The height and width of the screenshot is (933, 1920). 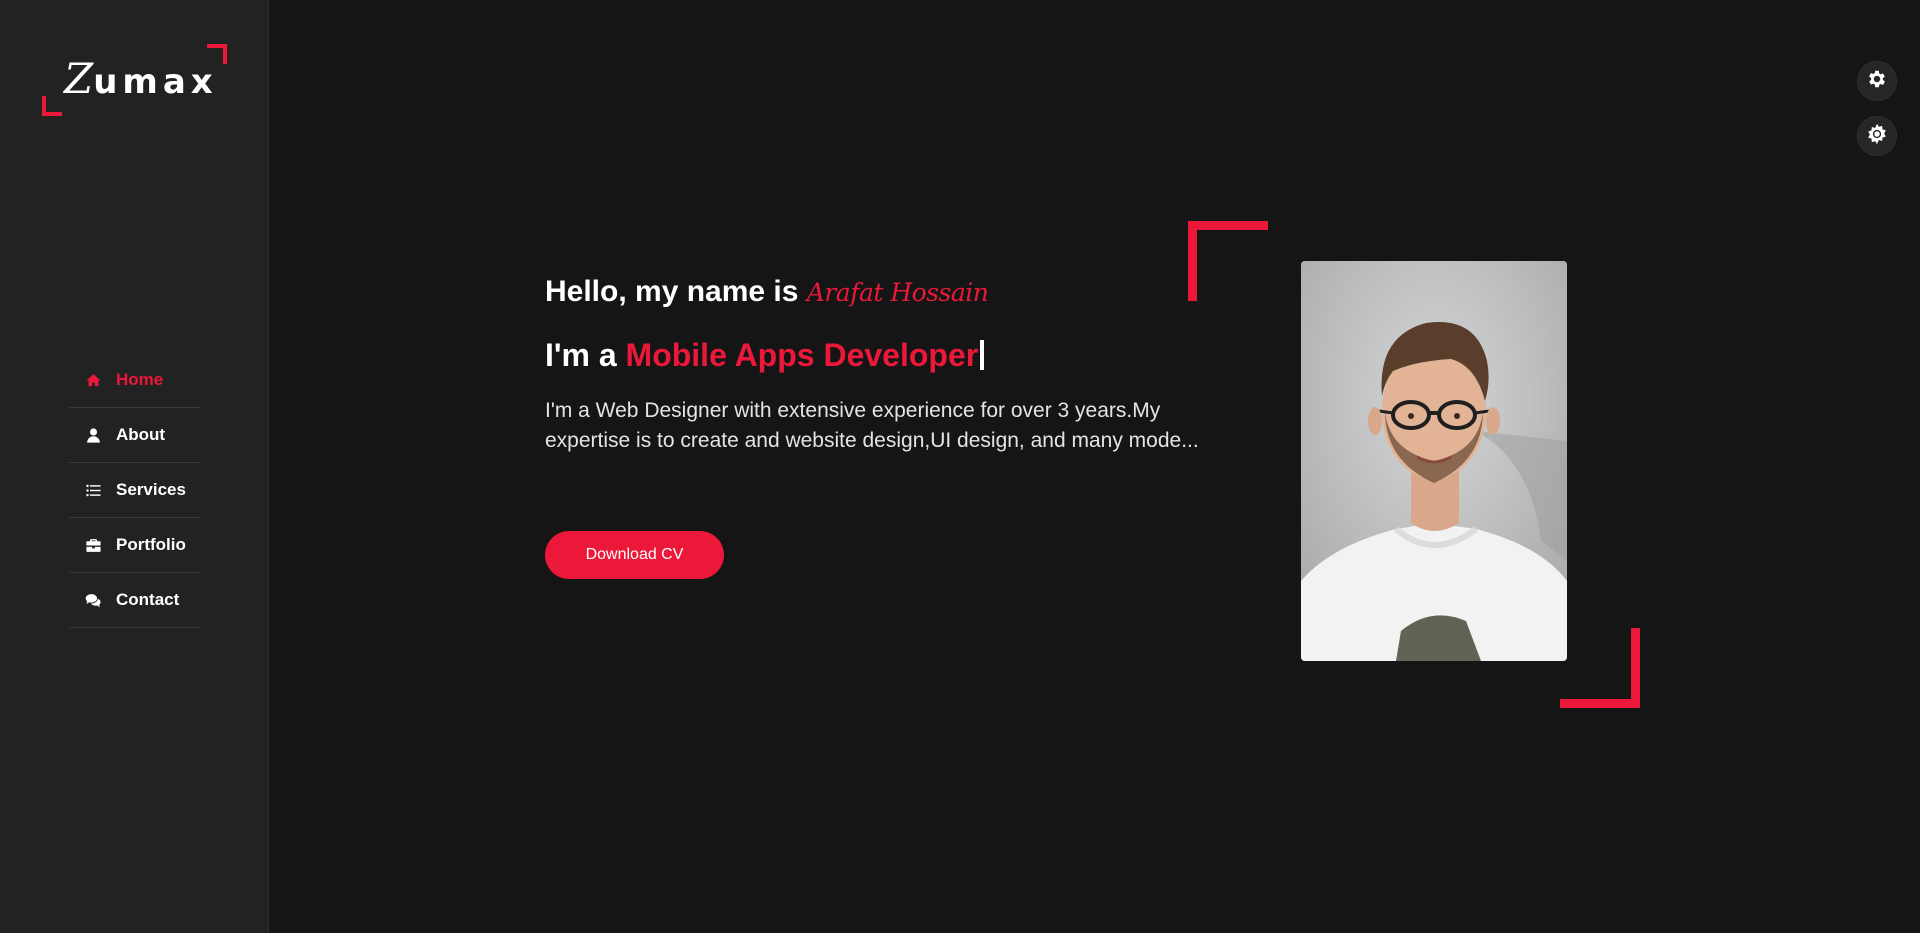 I want to click on nav-item-label: Home, so click(x=140, y=379).